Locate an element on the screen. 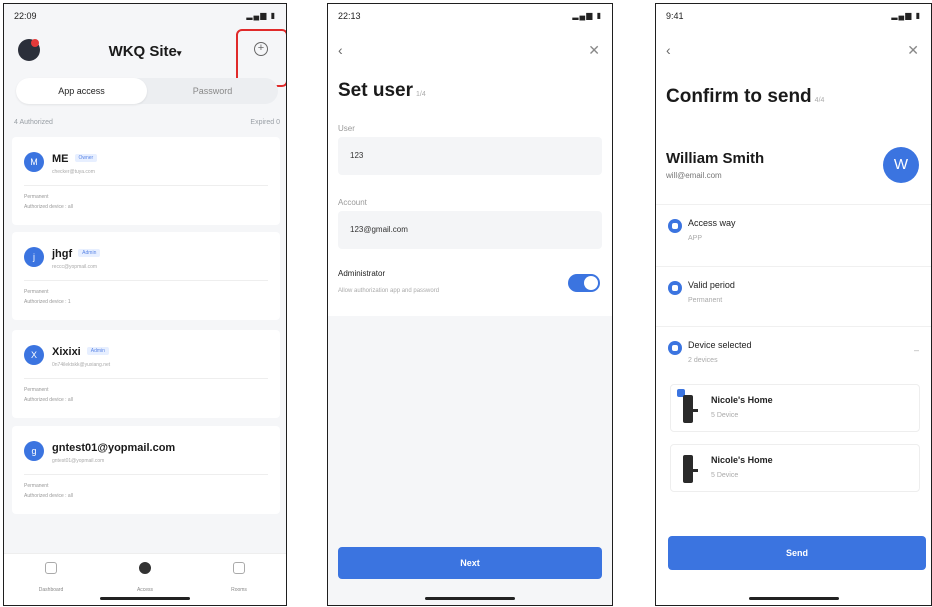 The height and width of the screenshot is (607, 932). user-label: User is located at coordinates (346, 128).